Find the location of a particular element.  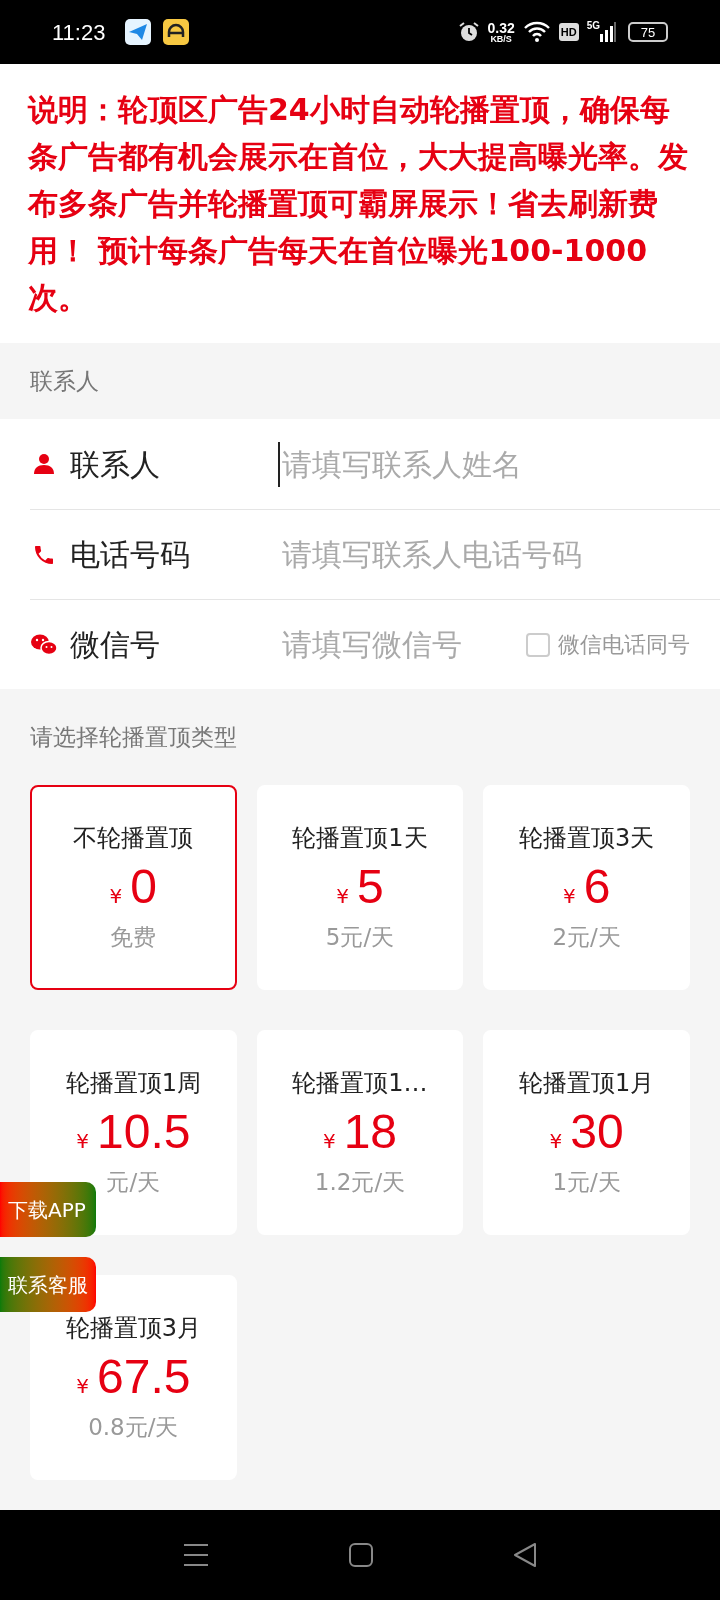

plan-card: 轮播置顶3天 ¥ 6 2元/天 is located at coordinates (586, 887).